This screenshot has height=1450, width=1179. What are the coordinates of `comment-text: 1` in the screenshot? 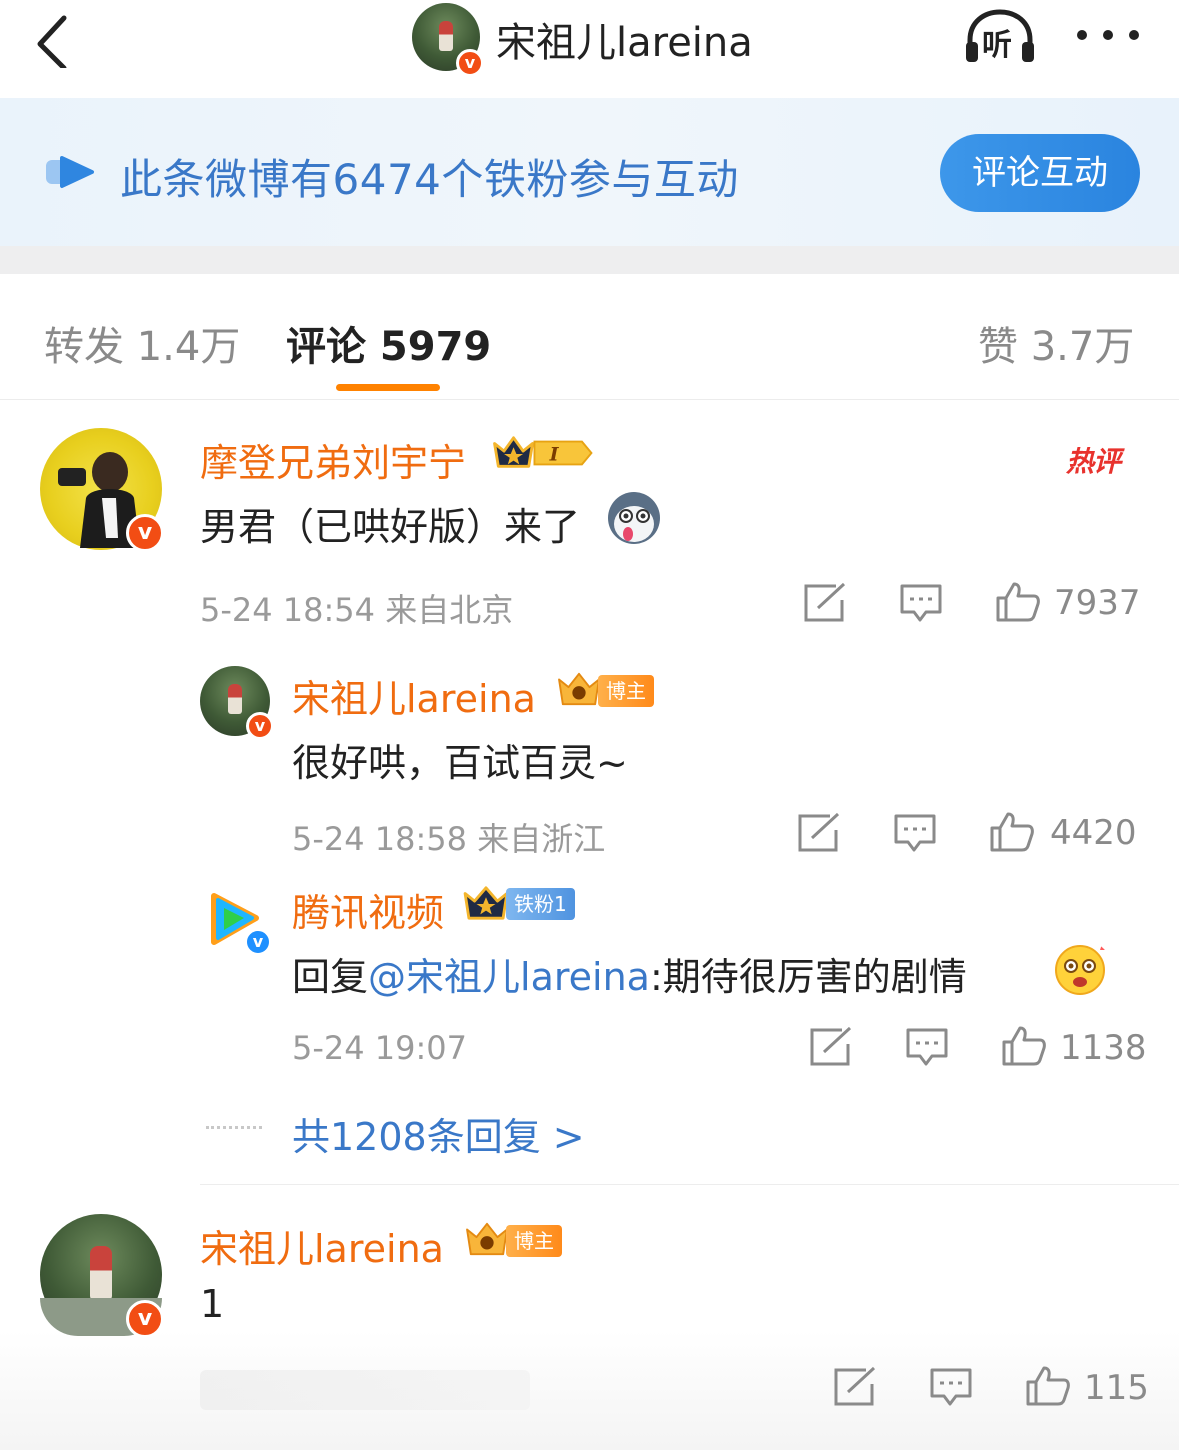 It's located at (212, 1304).